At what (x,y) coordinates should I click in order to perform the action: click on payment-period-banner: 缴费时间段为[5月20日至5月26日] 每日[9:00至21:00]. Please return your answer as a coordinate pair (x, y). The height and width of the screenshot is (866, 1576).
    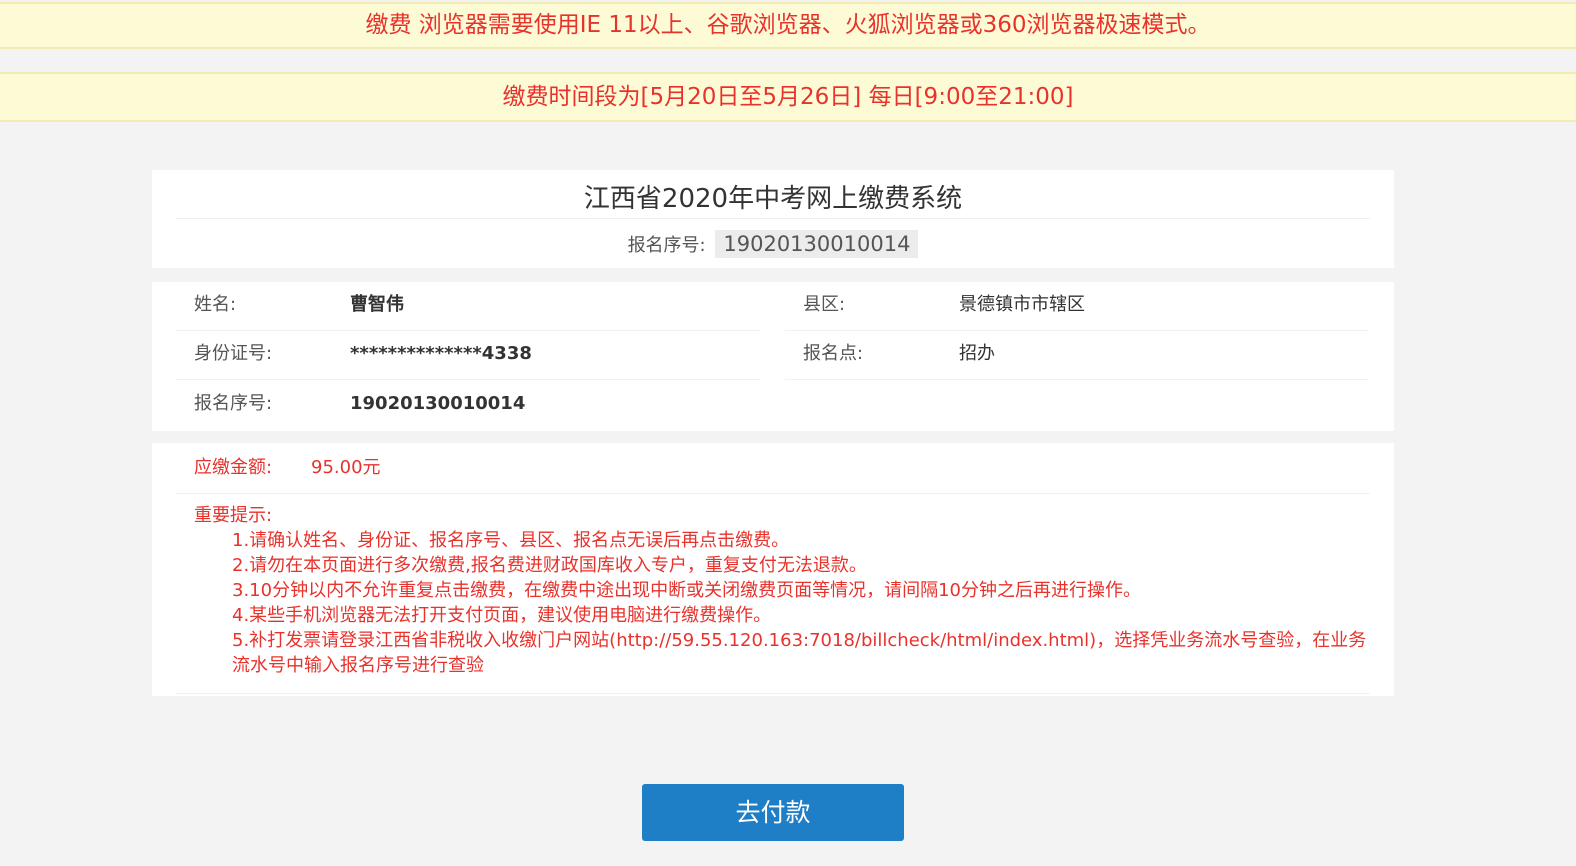
    Looking at the image, I should click on (788, 97).